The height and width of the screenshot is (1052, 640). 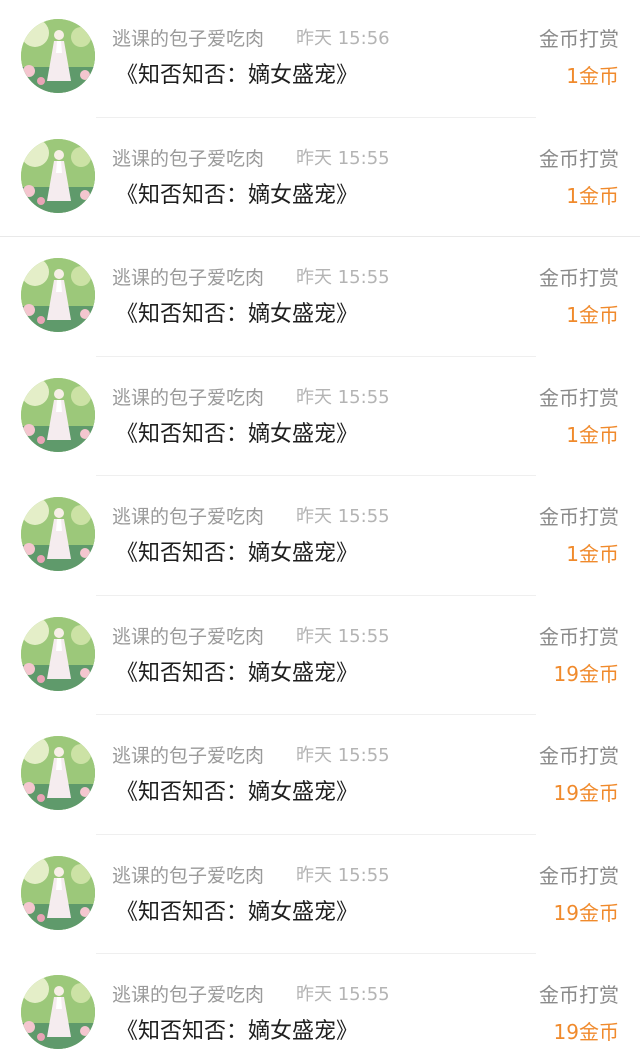 What do you see at coordinates (320, 60) in the screenshot?
I see `list-item: 逃课的包子爱吃肉 昨天 15:56 《知否知否：嫡女盛宠》 金币打赏 1金币` at bounding box center [320, 60].